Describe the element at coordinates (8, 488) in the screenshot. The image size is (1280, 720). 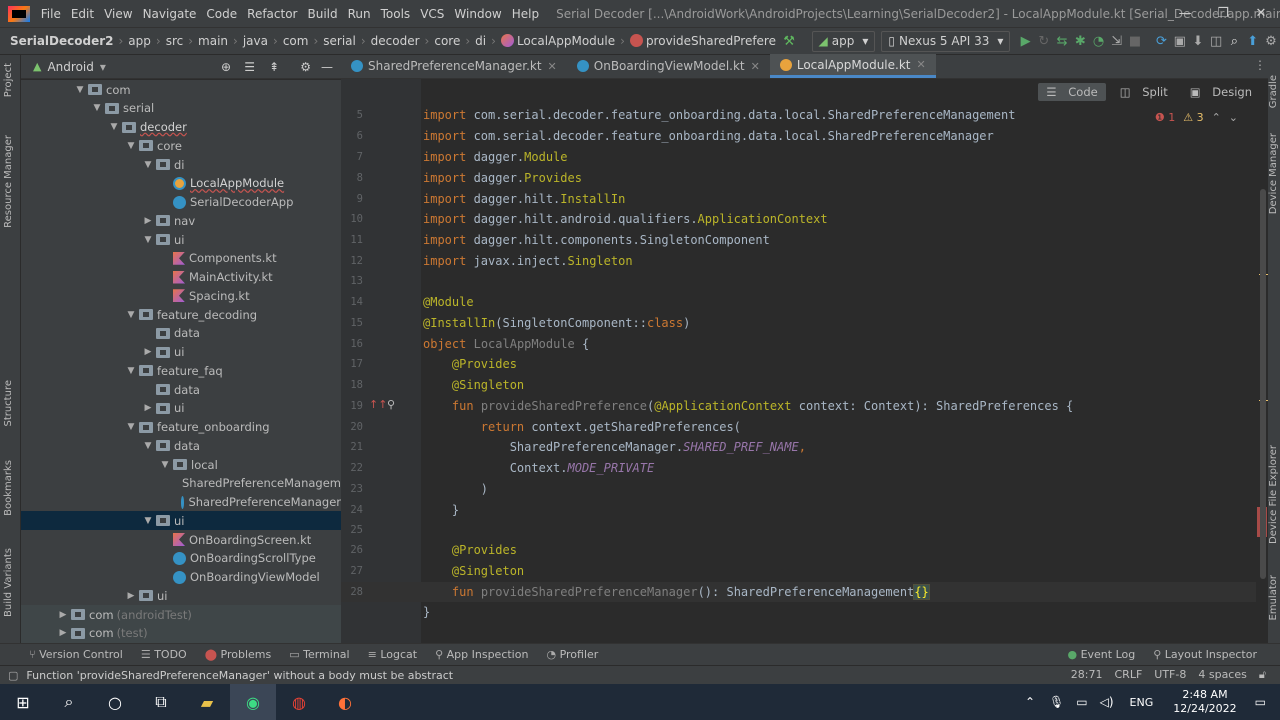
I see `tool-bookmarks: Bookmarks` at that location.